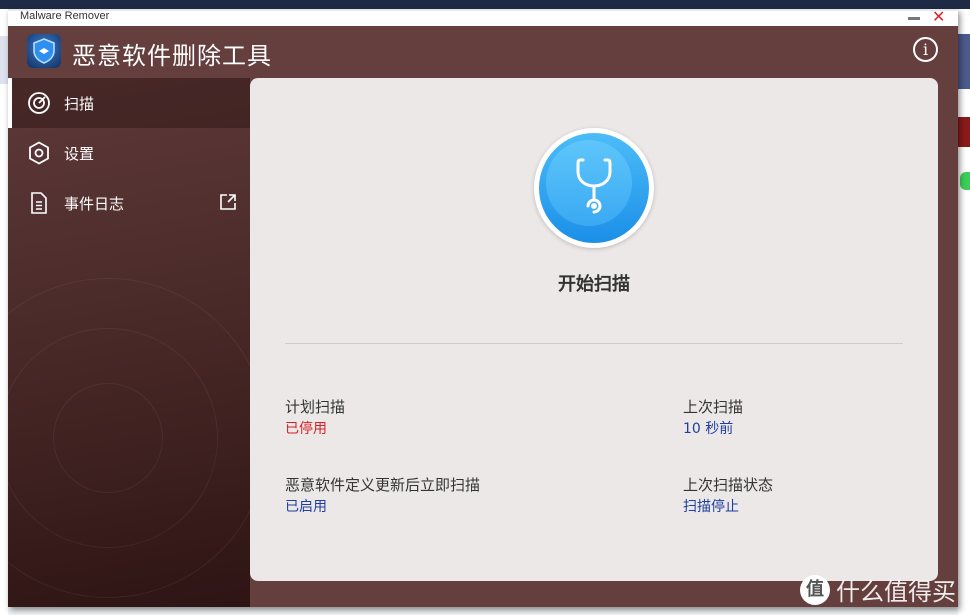 The image size is (970, 615). Describe the element at coordinates (39, 203) in the screenshot. I see `document-icon` at that location.